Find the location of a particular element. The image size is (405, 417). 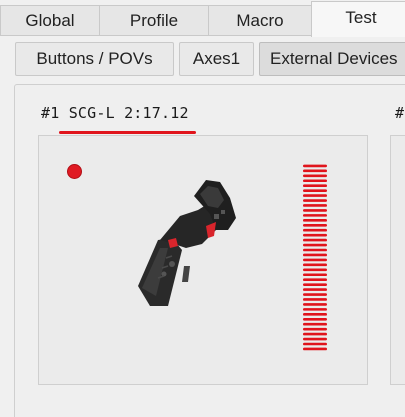

axis-value-bar is located at coordinates (315, 258).